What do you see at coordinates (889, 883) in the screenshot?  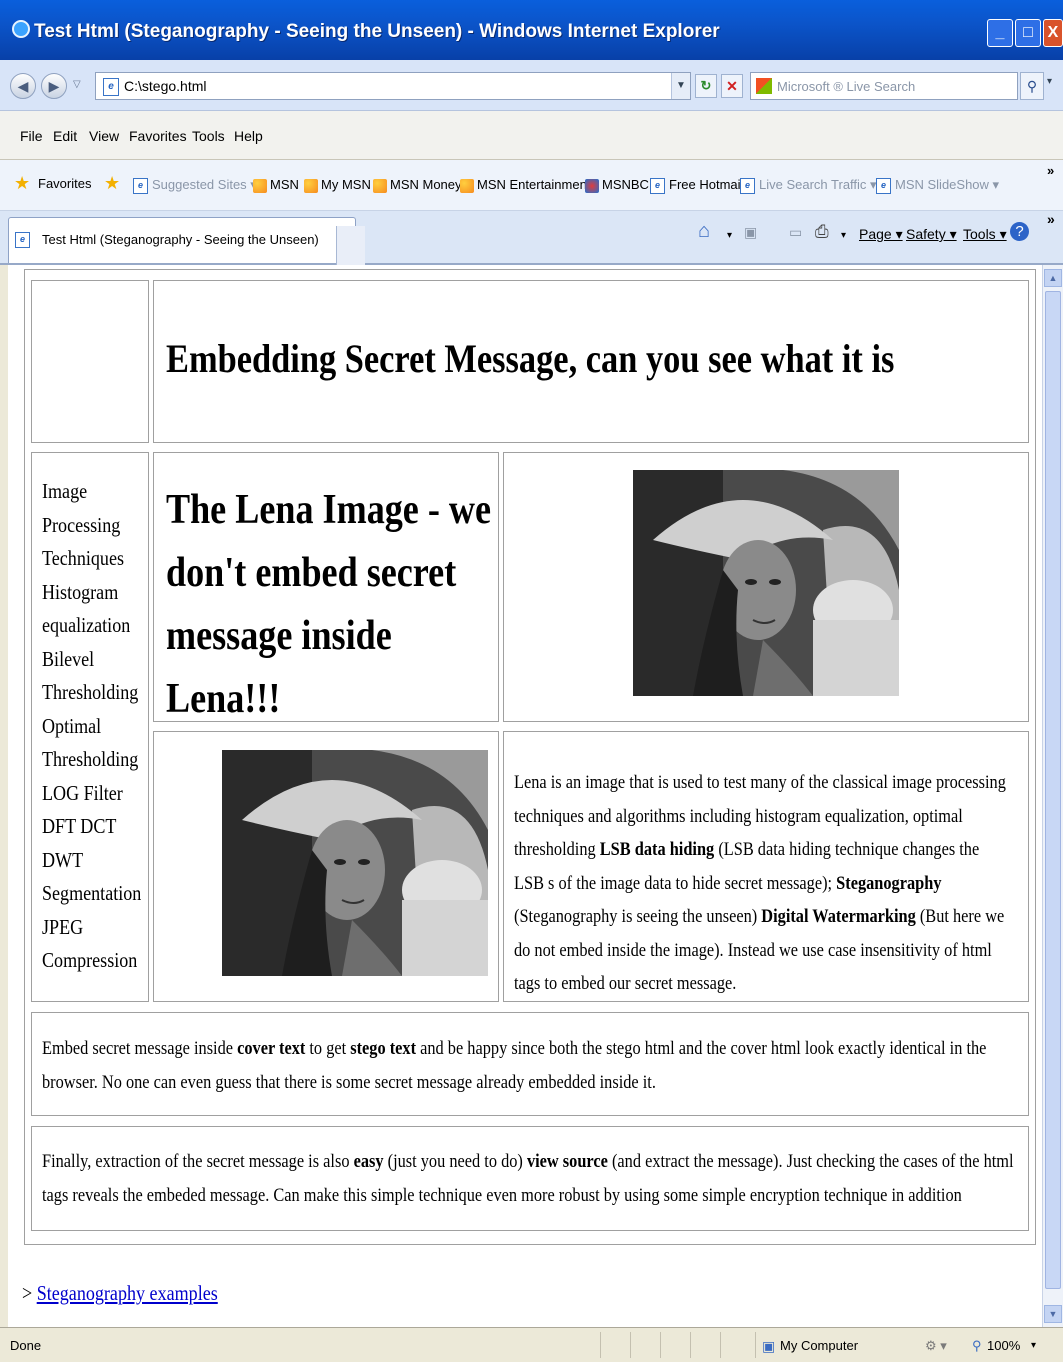 I see `bold-term: Steganography` at bounding box center [889, 883].